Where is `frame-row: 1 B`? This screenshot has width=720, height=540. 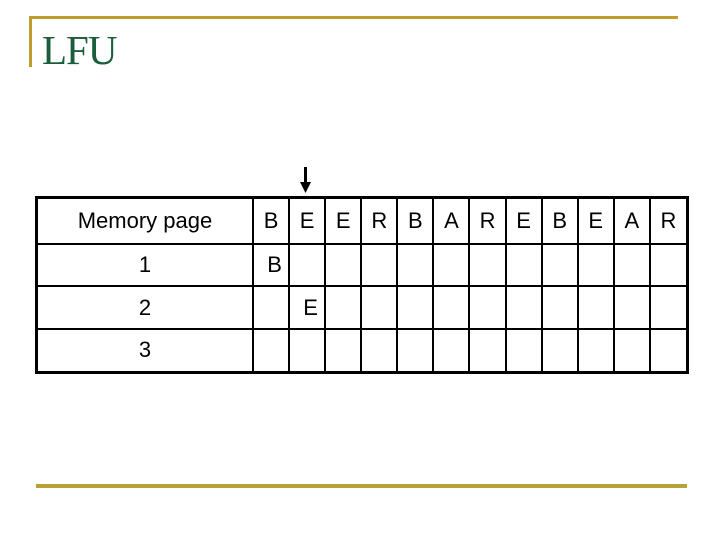
frame-row: 1 B is located at coordinates (362, 265).